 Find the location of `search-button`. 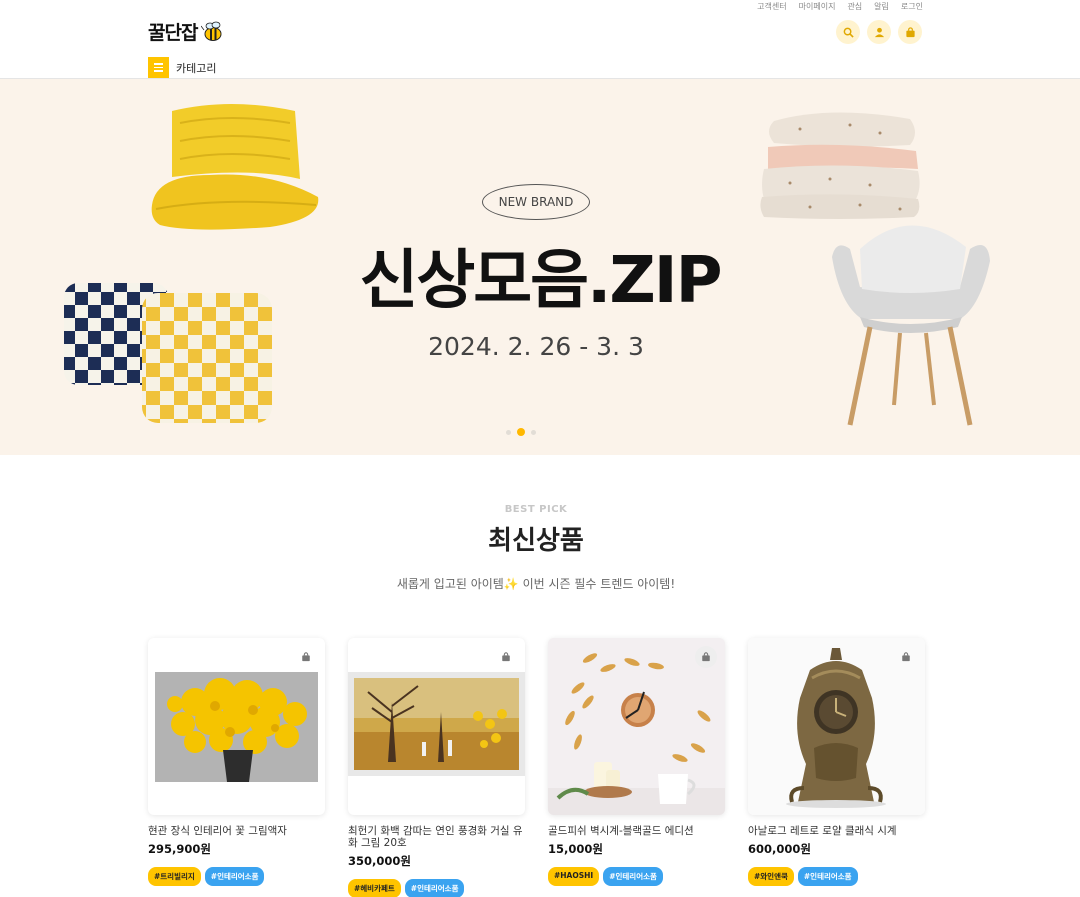

search-button is located at coordinates (848, 32).